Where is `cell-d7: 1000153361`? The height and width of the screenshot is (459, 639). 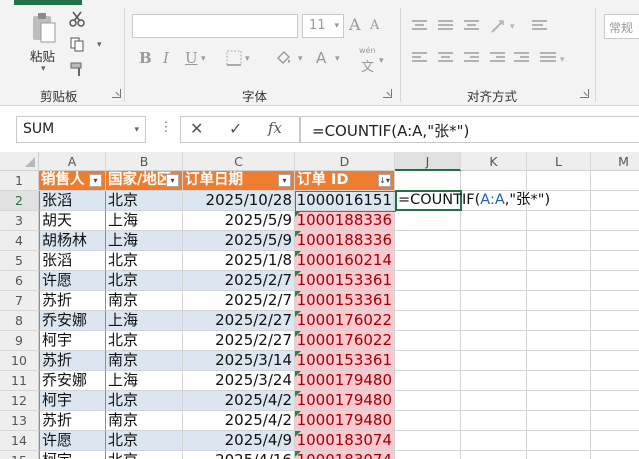
cell-d7: 1000153361 is located at coordinates (345, 301).